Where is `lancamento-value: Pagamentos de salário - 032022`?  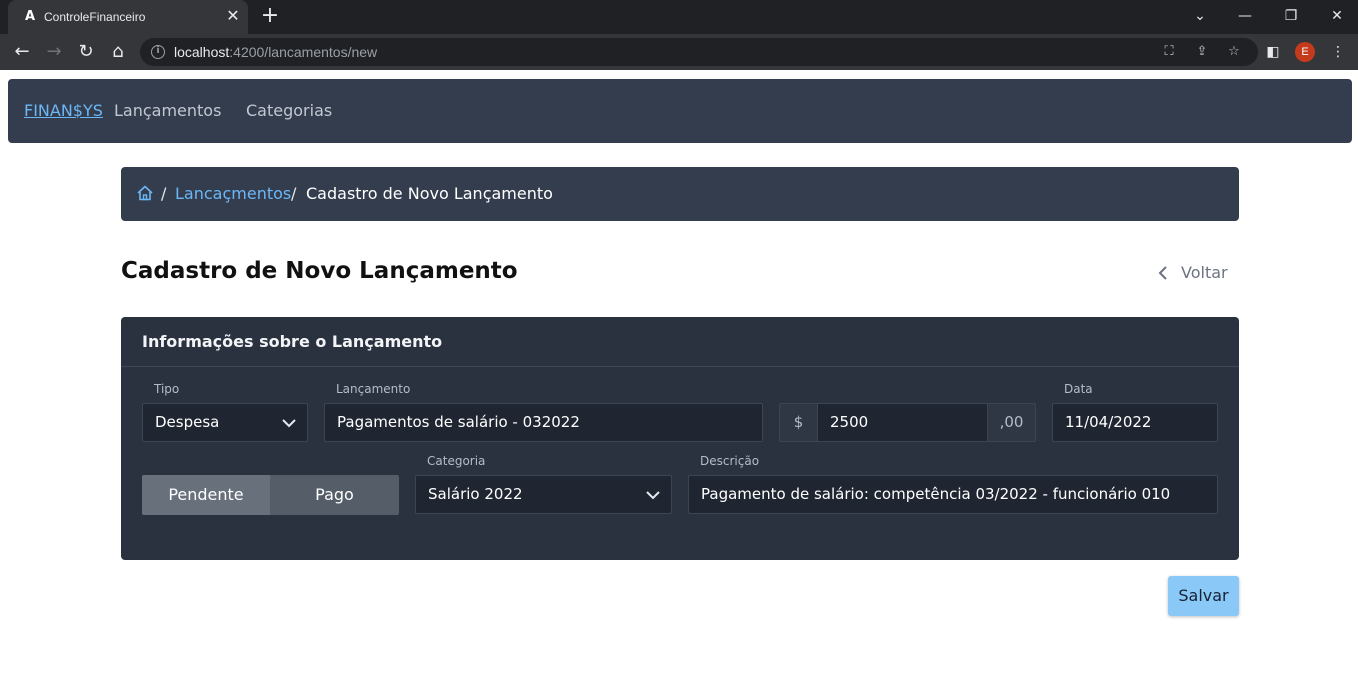
lancamento-value: Pagamentos de salário - 032022 is located at coordinates (458, 422).